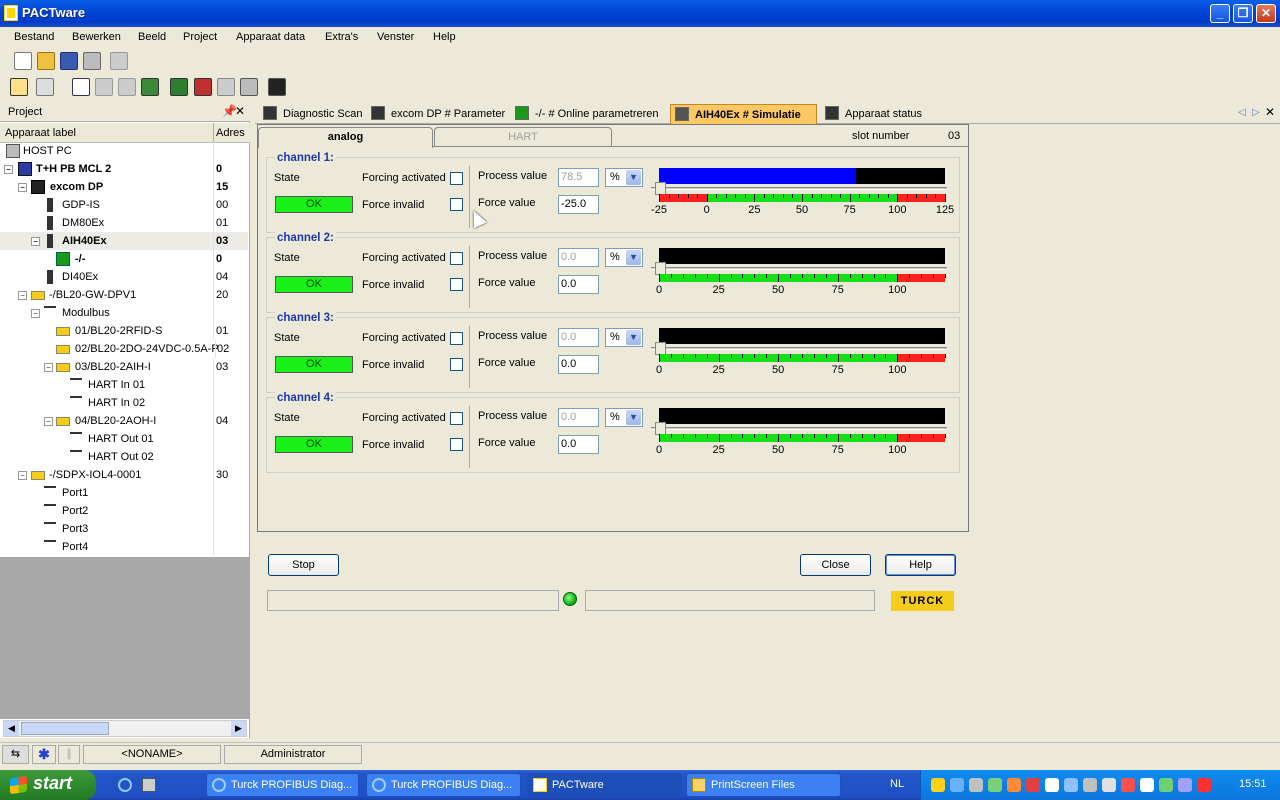 The height and width of the screenshot is (800, 1280). What do you see at coordinates (40, 133) in the screenshot?
I see `column-apparaat-label: Apparaat label` at bounding box center [40, 133].